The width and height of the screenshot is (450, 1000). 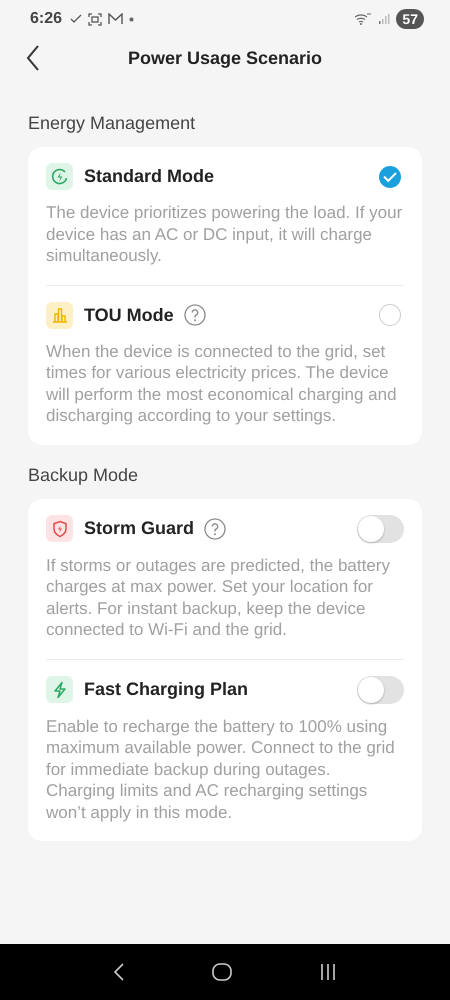 What do you see at coordinates (129, 315) in the screenshot?
I see `option-title: TOU Mode` at bounding box center [129, 315].